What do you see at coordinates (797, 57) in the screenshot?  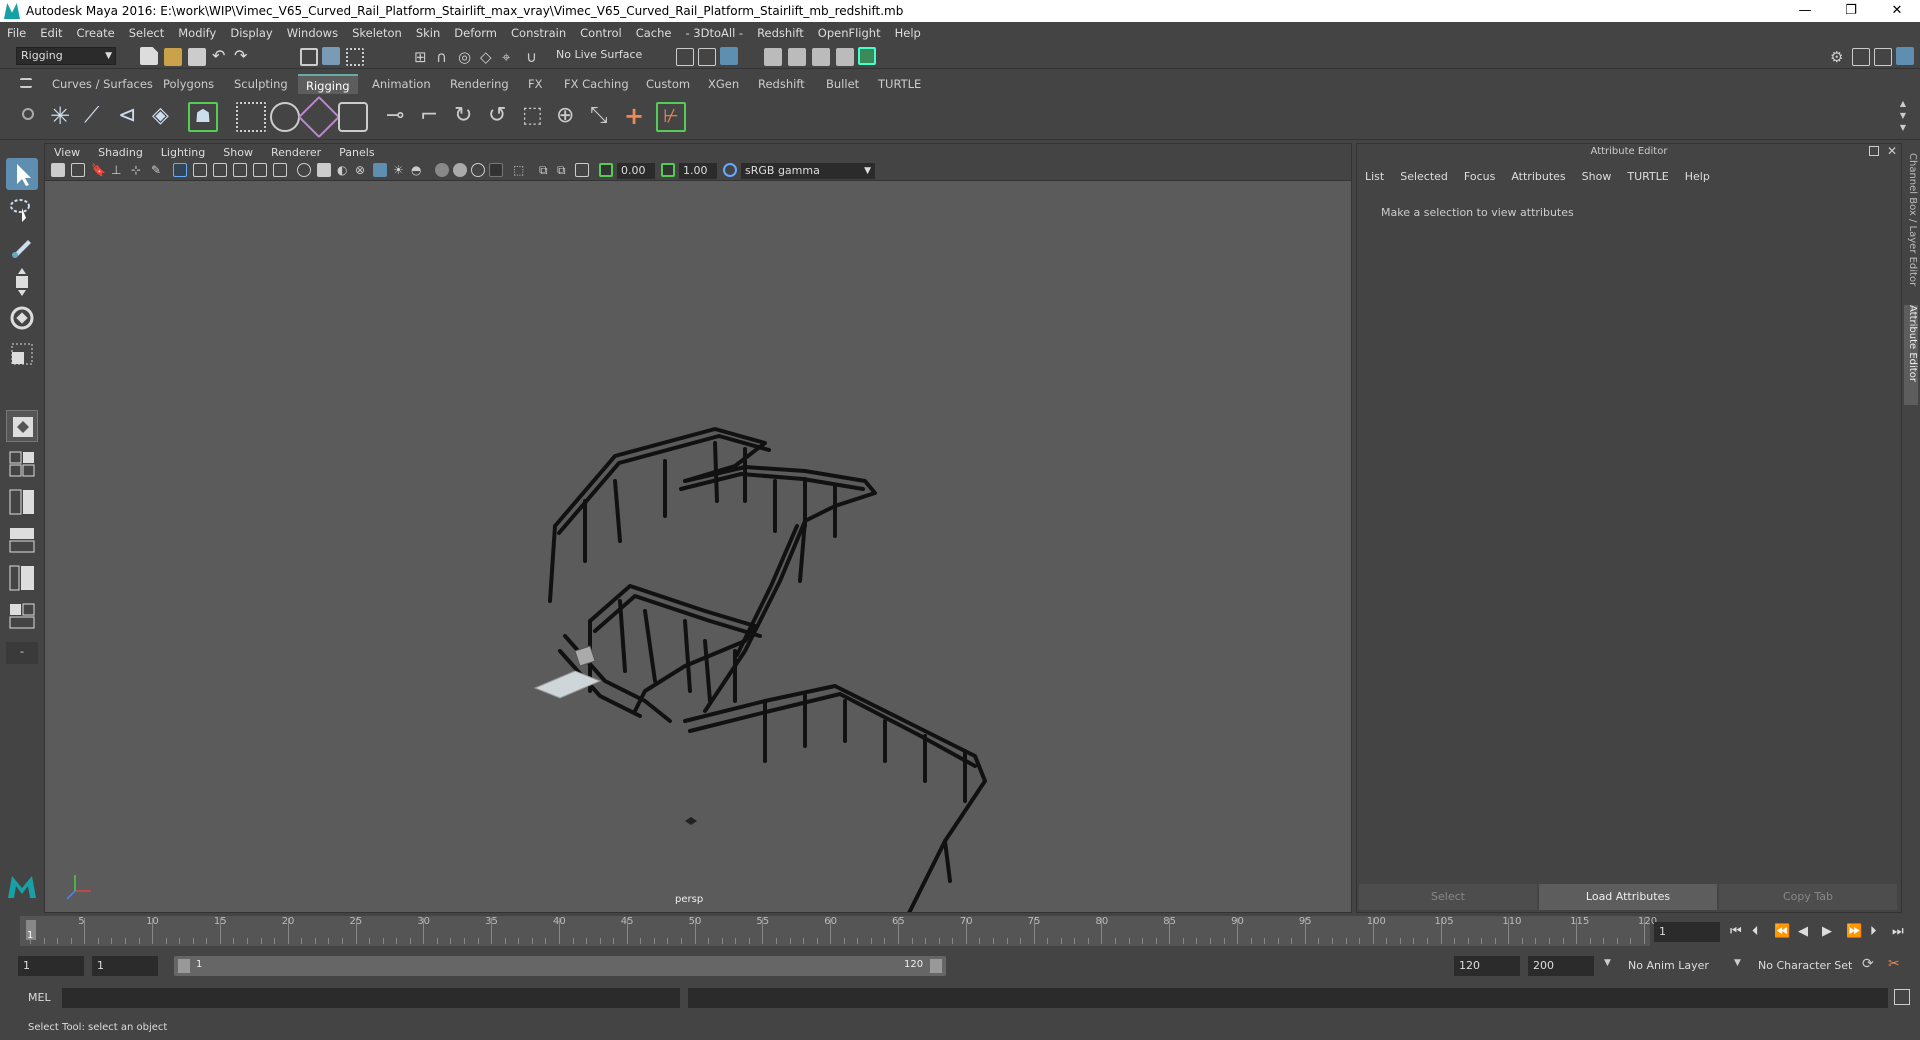 I see `ipr-render-icon` at bounding box center [797, 57].